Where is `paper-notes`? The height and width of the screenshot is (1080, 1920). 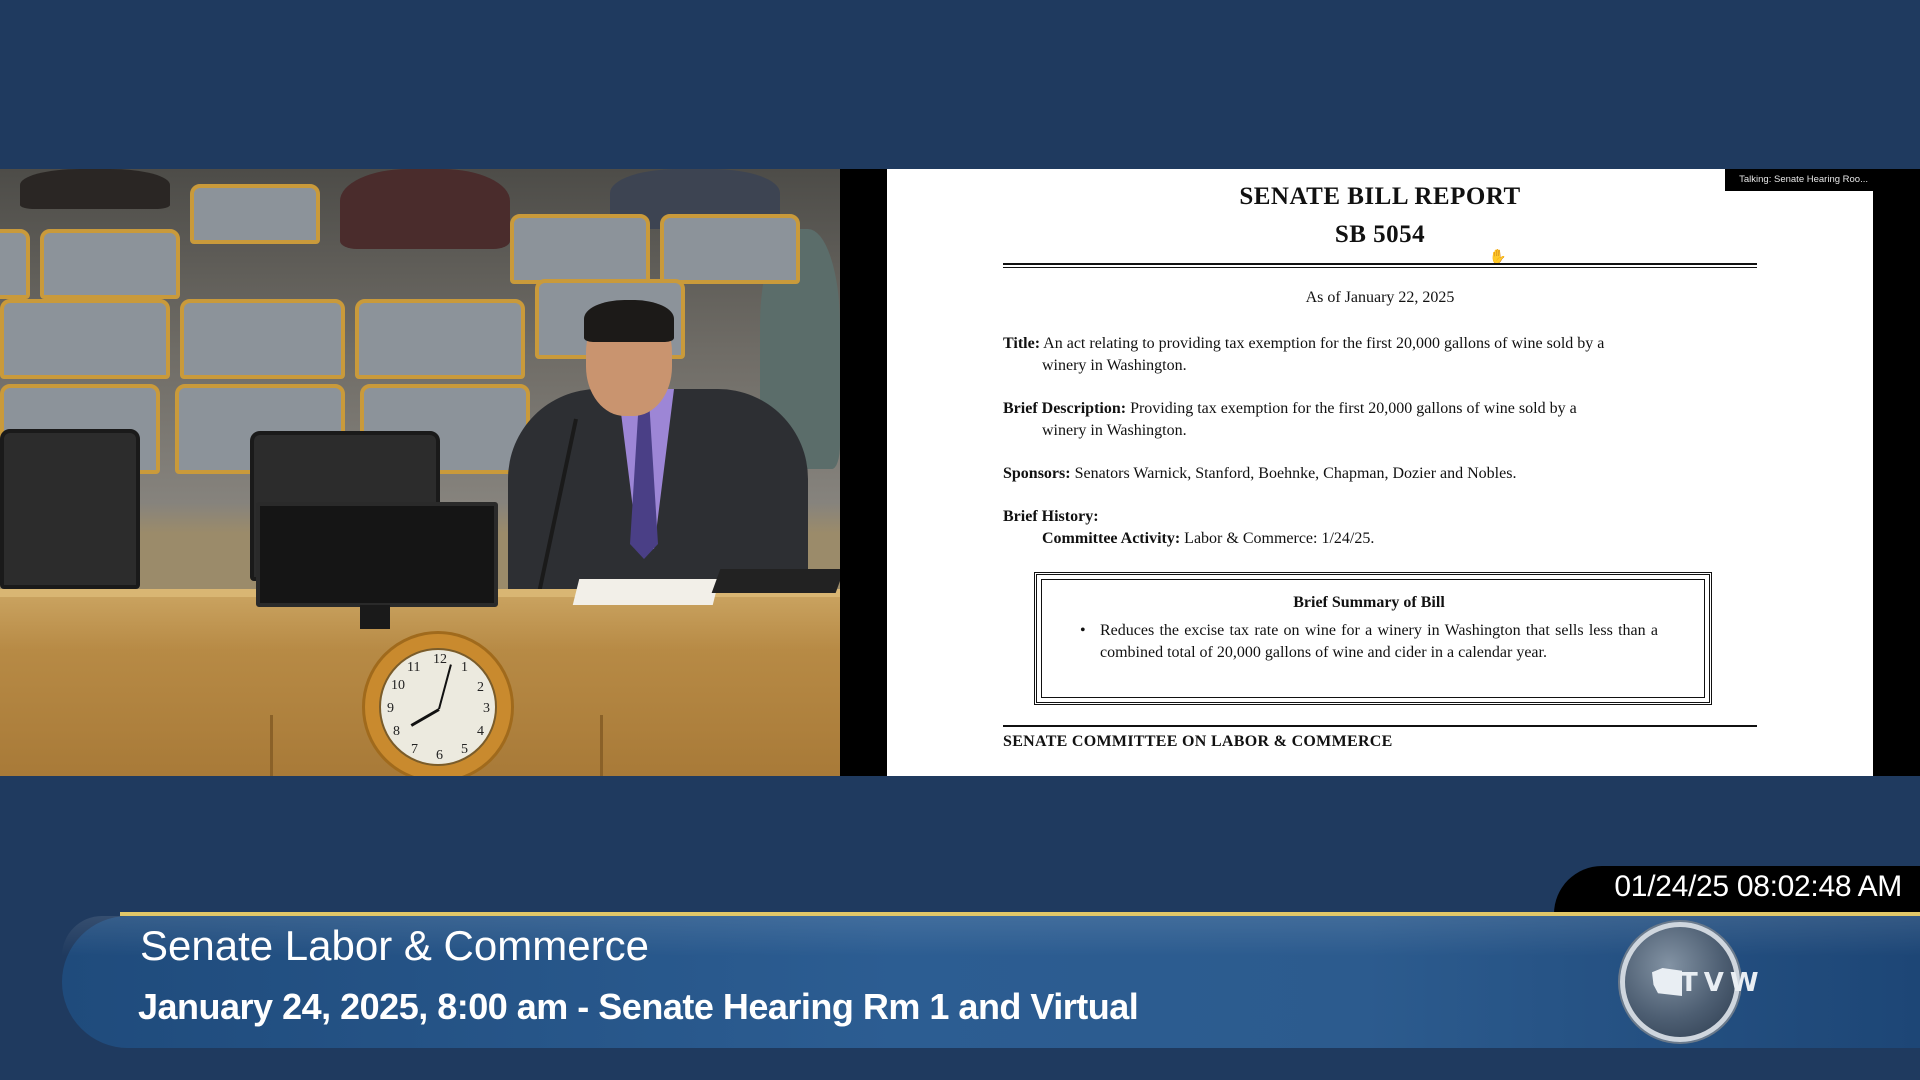
paper-notes is located at coordinates (646, 592).